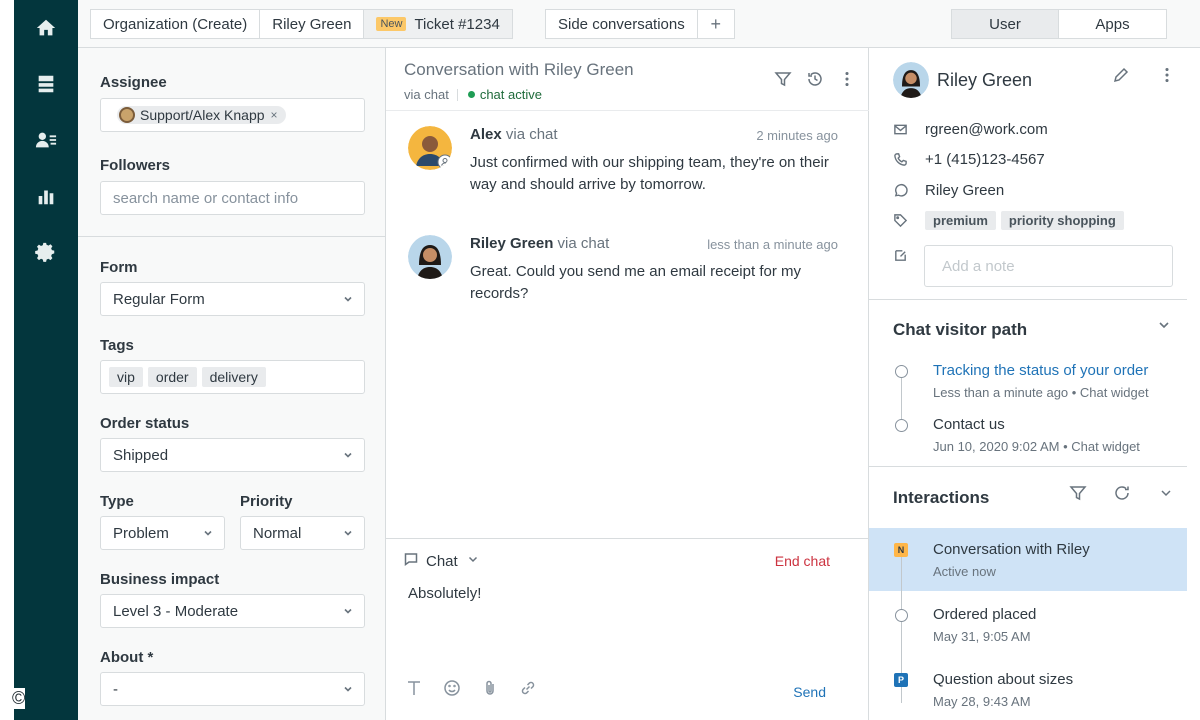 This screenshot has height=720, width=1200. What do you see at coordinates (117, 501) in the screenshot?
I see `type-label: Type` at bounding box center [117, 501].